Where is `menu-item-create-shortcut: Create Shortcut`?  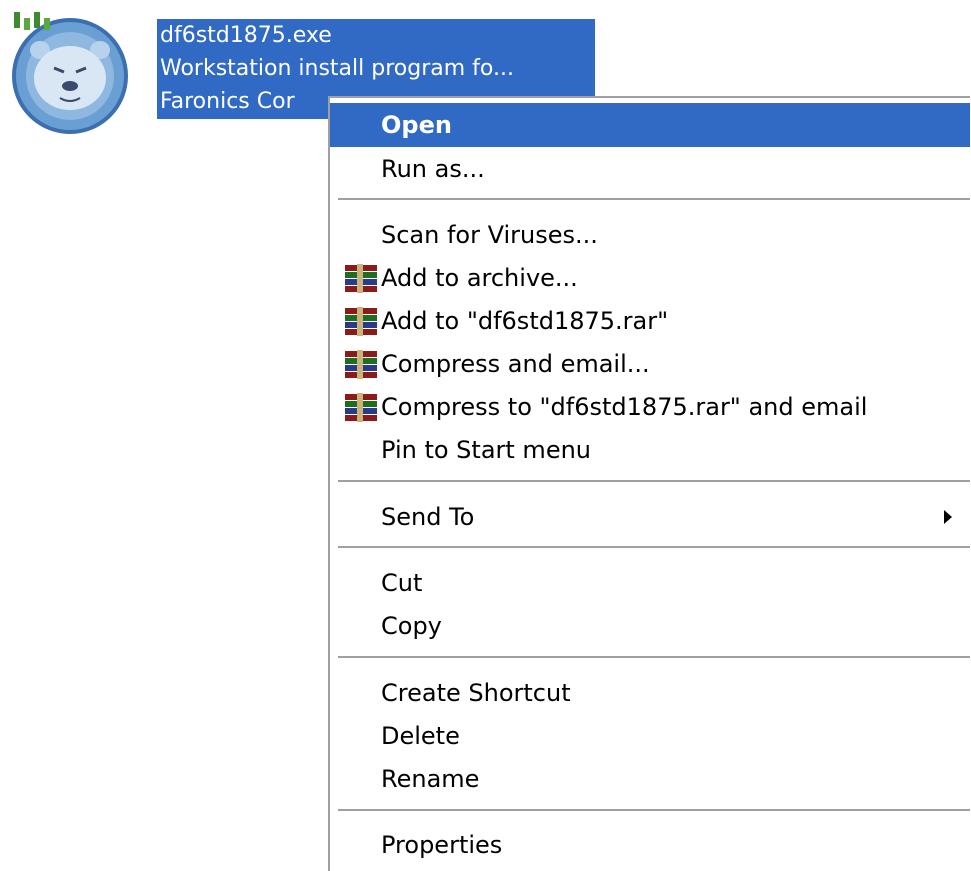 menu-item-create-shortcut: Create Shortcut is located at coordinates (650, 693).